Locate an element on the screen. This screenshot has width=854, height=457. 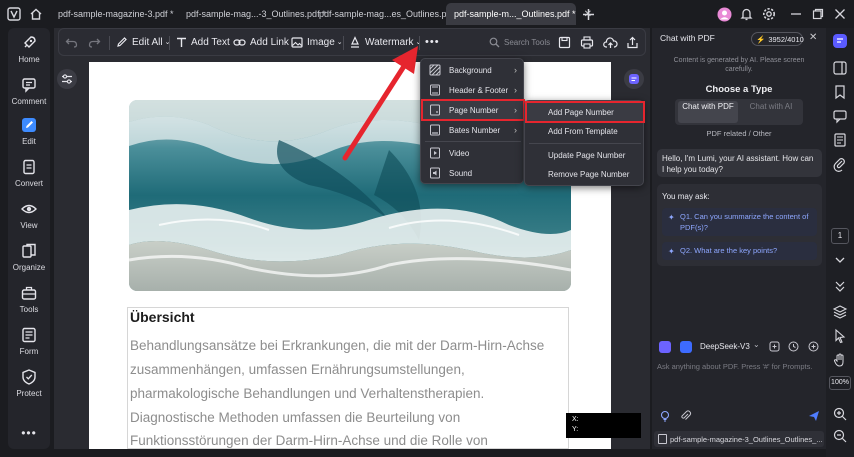
print-icon is located at coordinates (589, 42).